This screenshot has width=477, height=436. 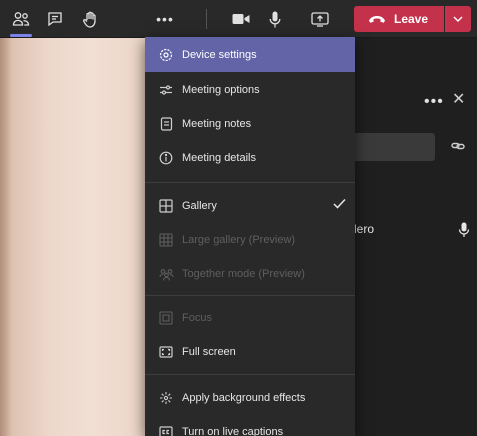 I want to click on notes-icon, so click(x=166, y=124).